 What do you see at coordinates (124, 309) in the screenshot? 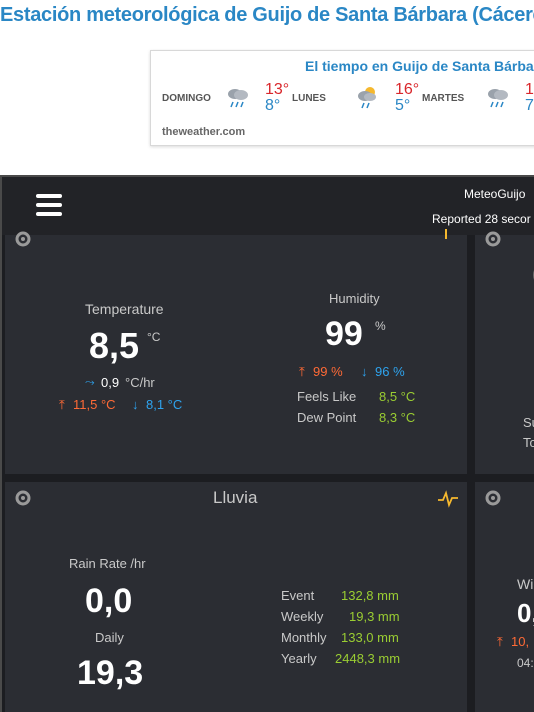
I see `temperature-label: Temperature` at bounding box center [124, 309].